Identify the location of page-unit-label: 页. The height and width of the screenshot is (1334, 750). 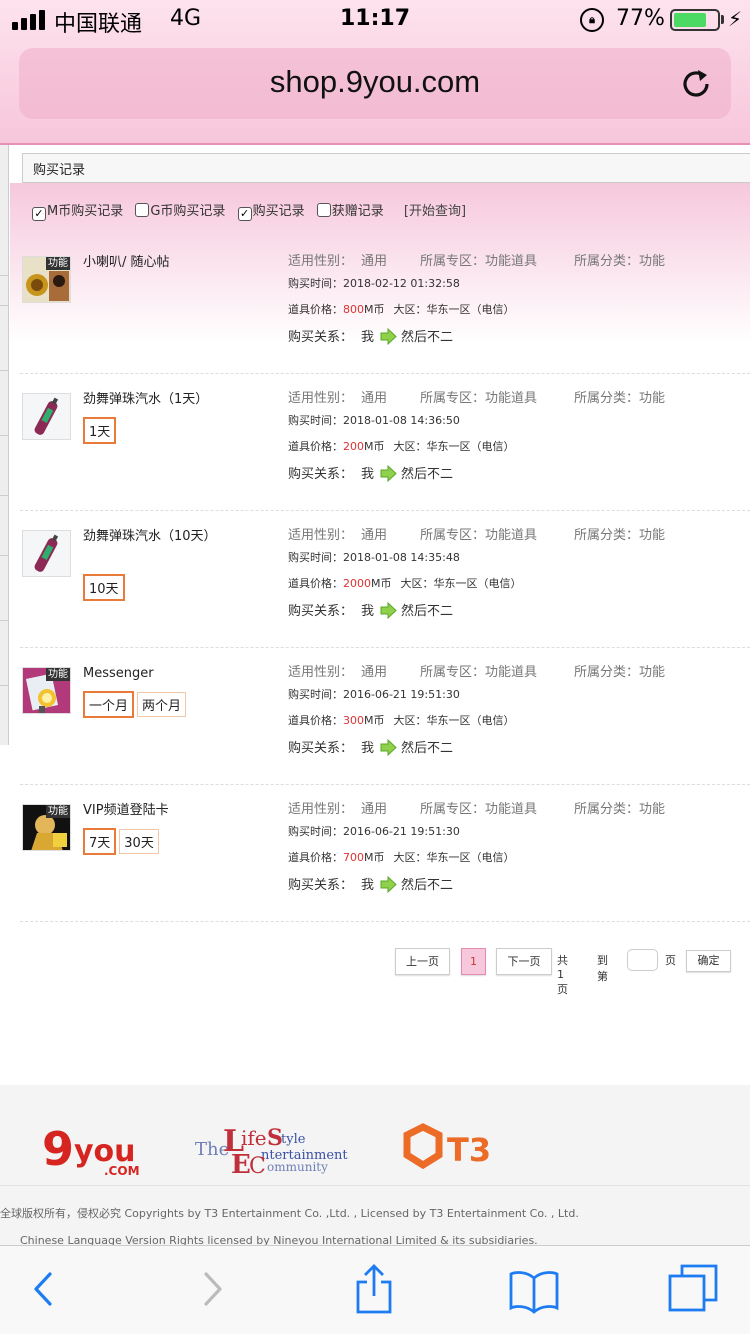
(670, 960).